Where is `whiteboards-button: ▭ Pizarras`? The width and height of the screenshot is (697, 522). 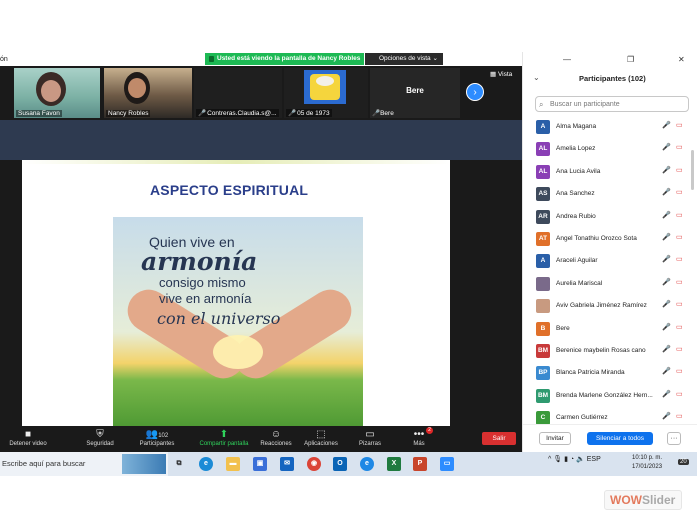 whiteboards-button: ▭ Pizarras is located at coordinates (370, 438).